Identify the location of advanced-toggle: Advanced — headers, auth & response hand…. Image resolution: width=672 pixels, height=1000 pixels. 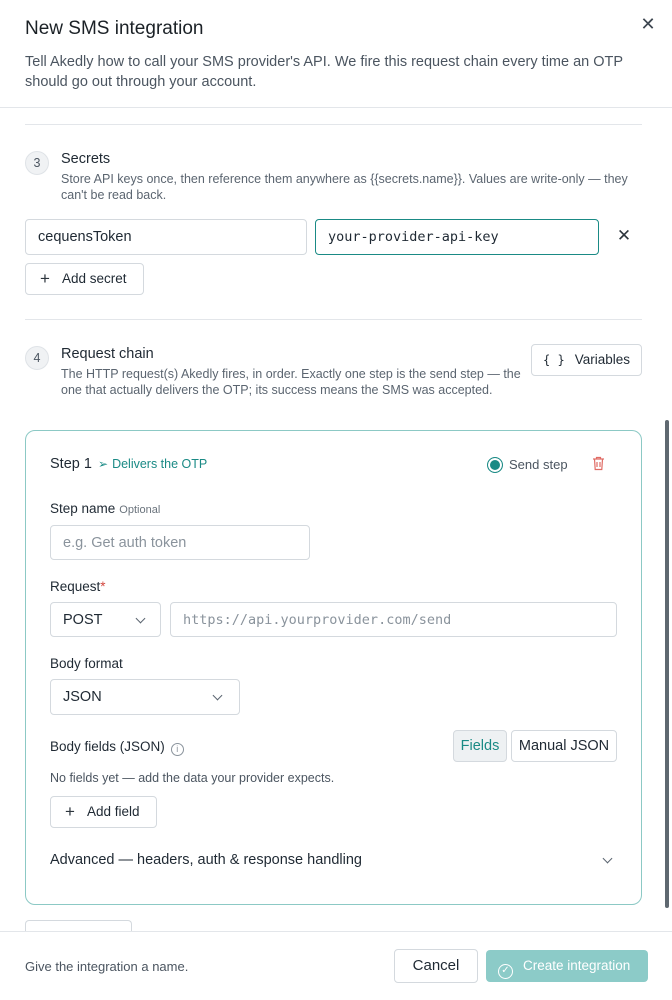
(206, 860).